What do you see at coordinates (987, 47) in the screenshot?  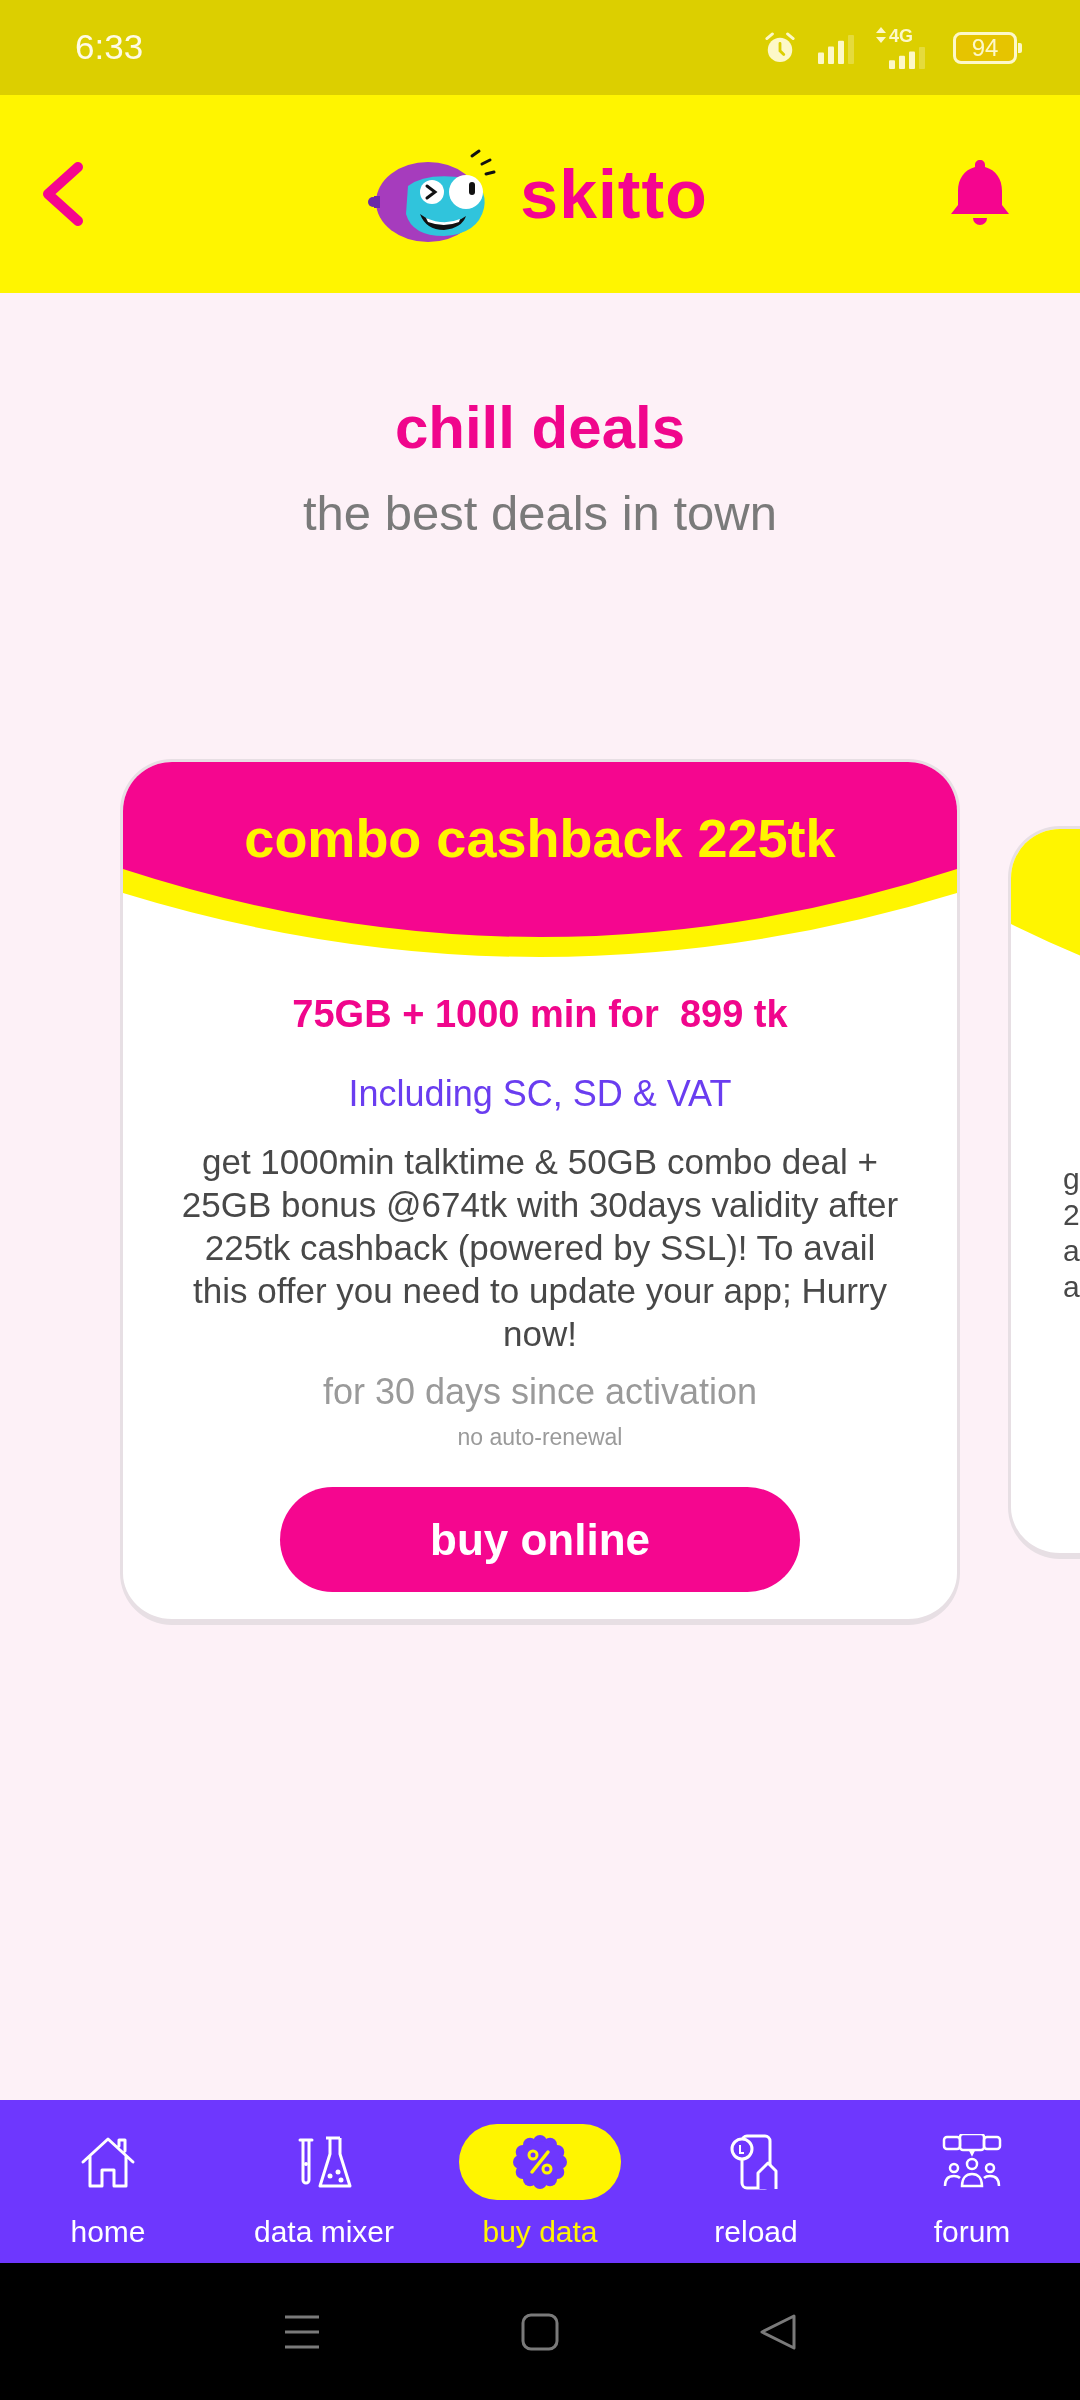 I see `battery-indicator: 94` at bounding box center [987, 47].